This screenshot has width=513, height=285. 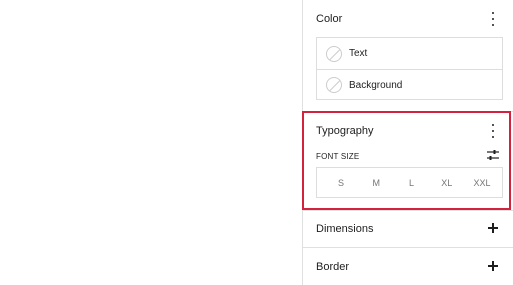 I want to click on sliders-settings-icon, so click(x=493, y=155).